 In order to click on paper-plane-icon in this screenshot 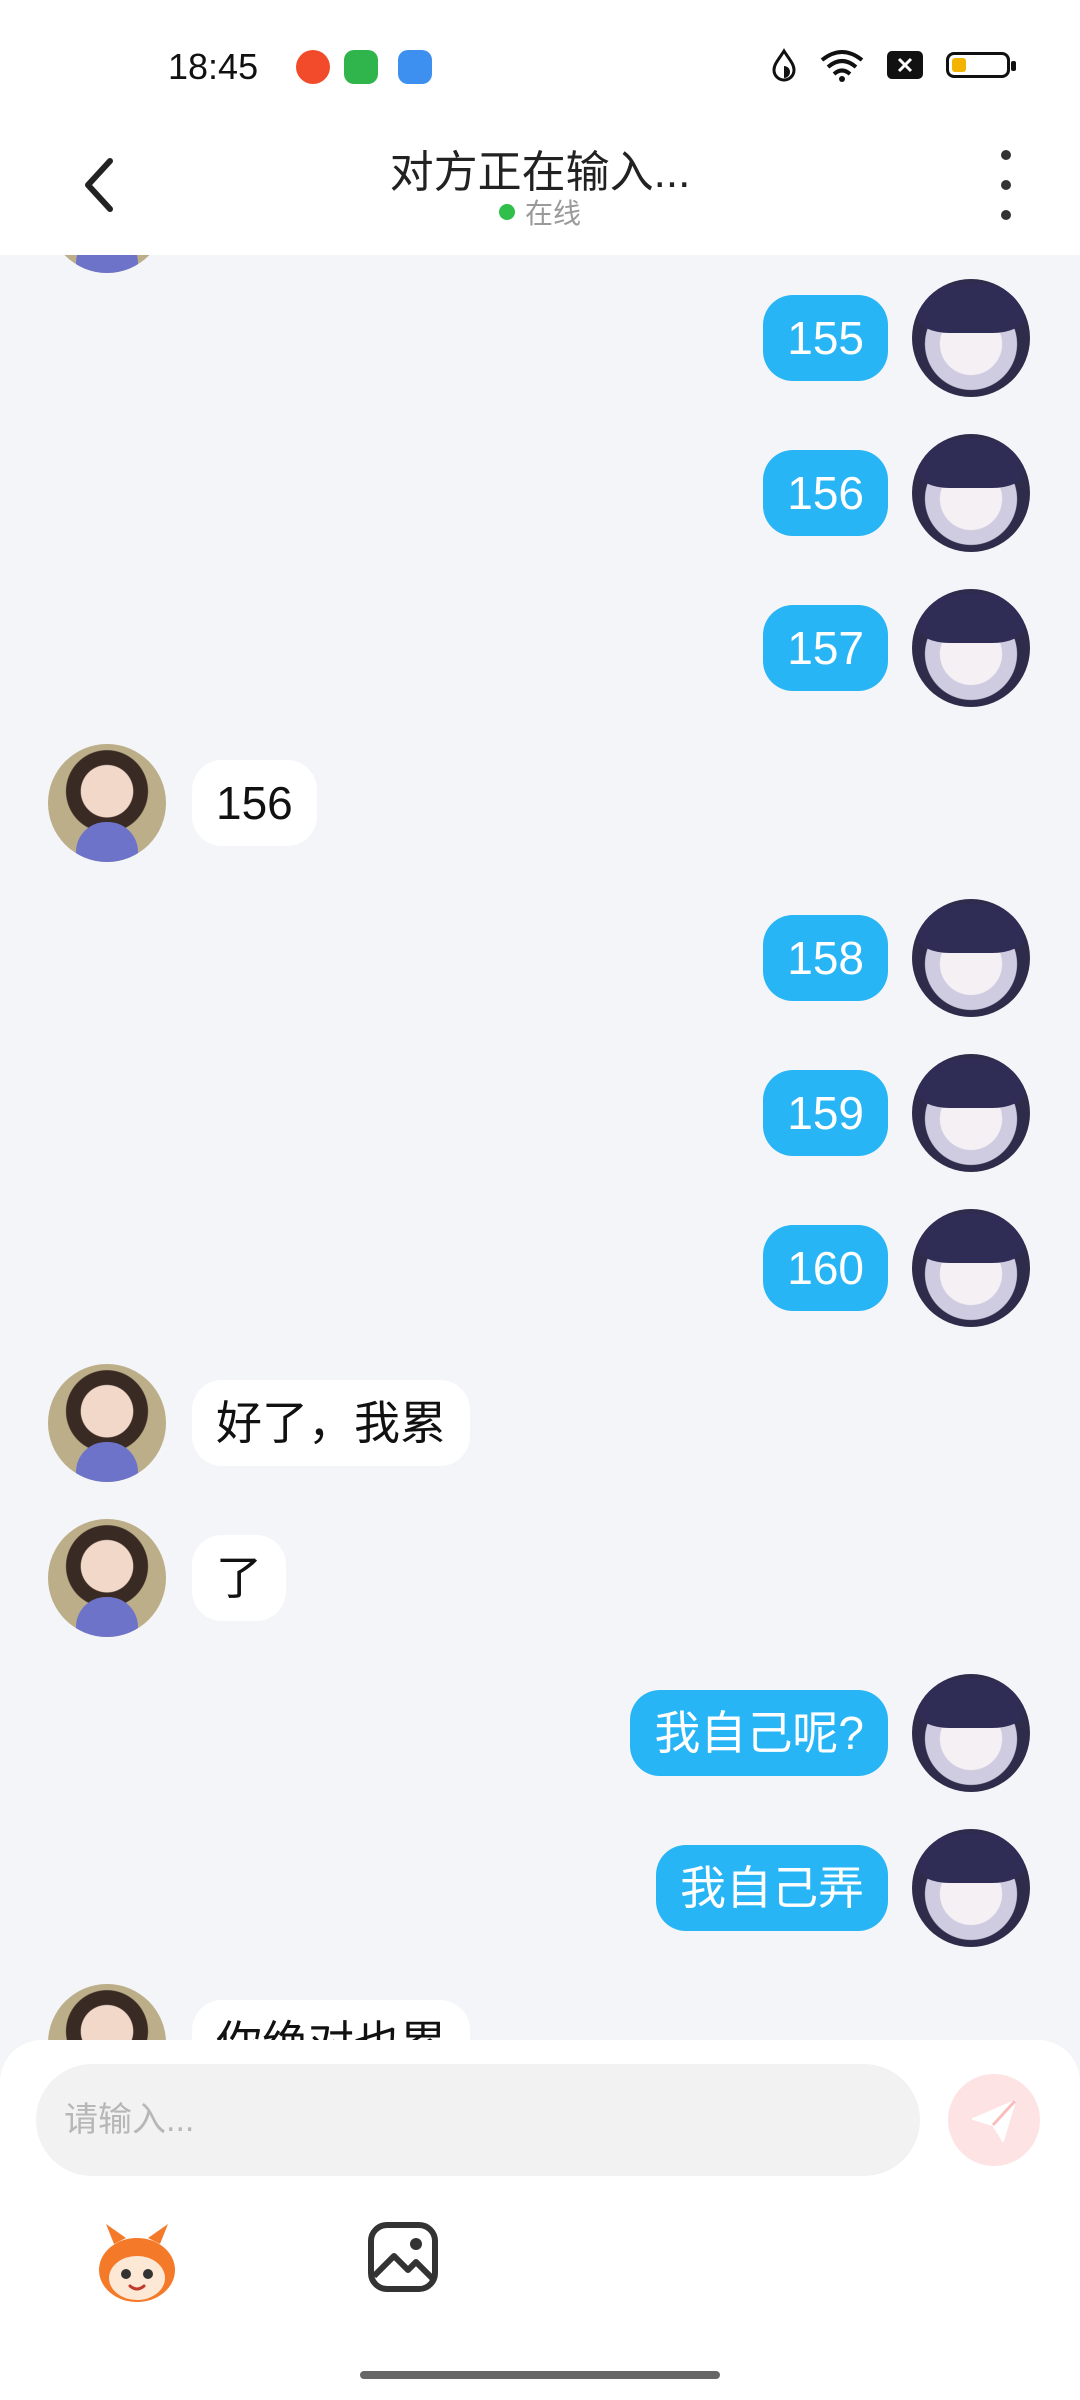, I will do `click(994, 2120)`.